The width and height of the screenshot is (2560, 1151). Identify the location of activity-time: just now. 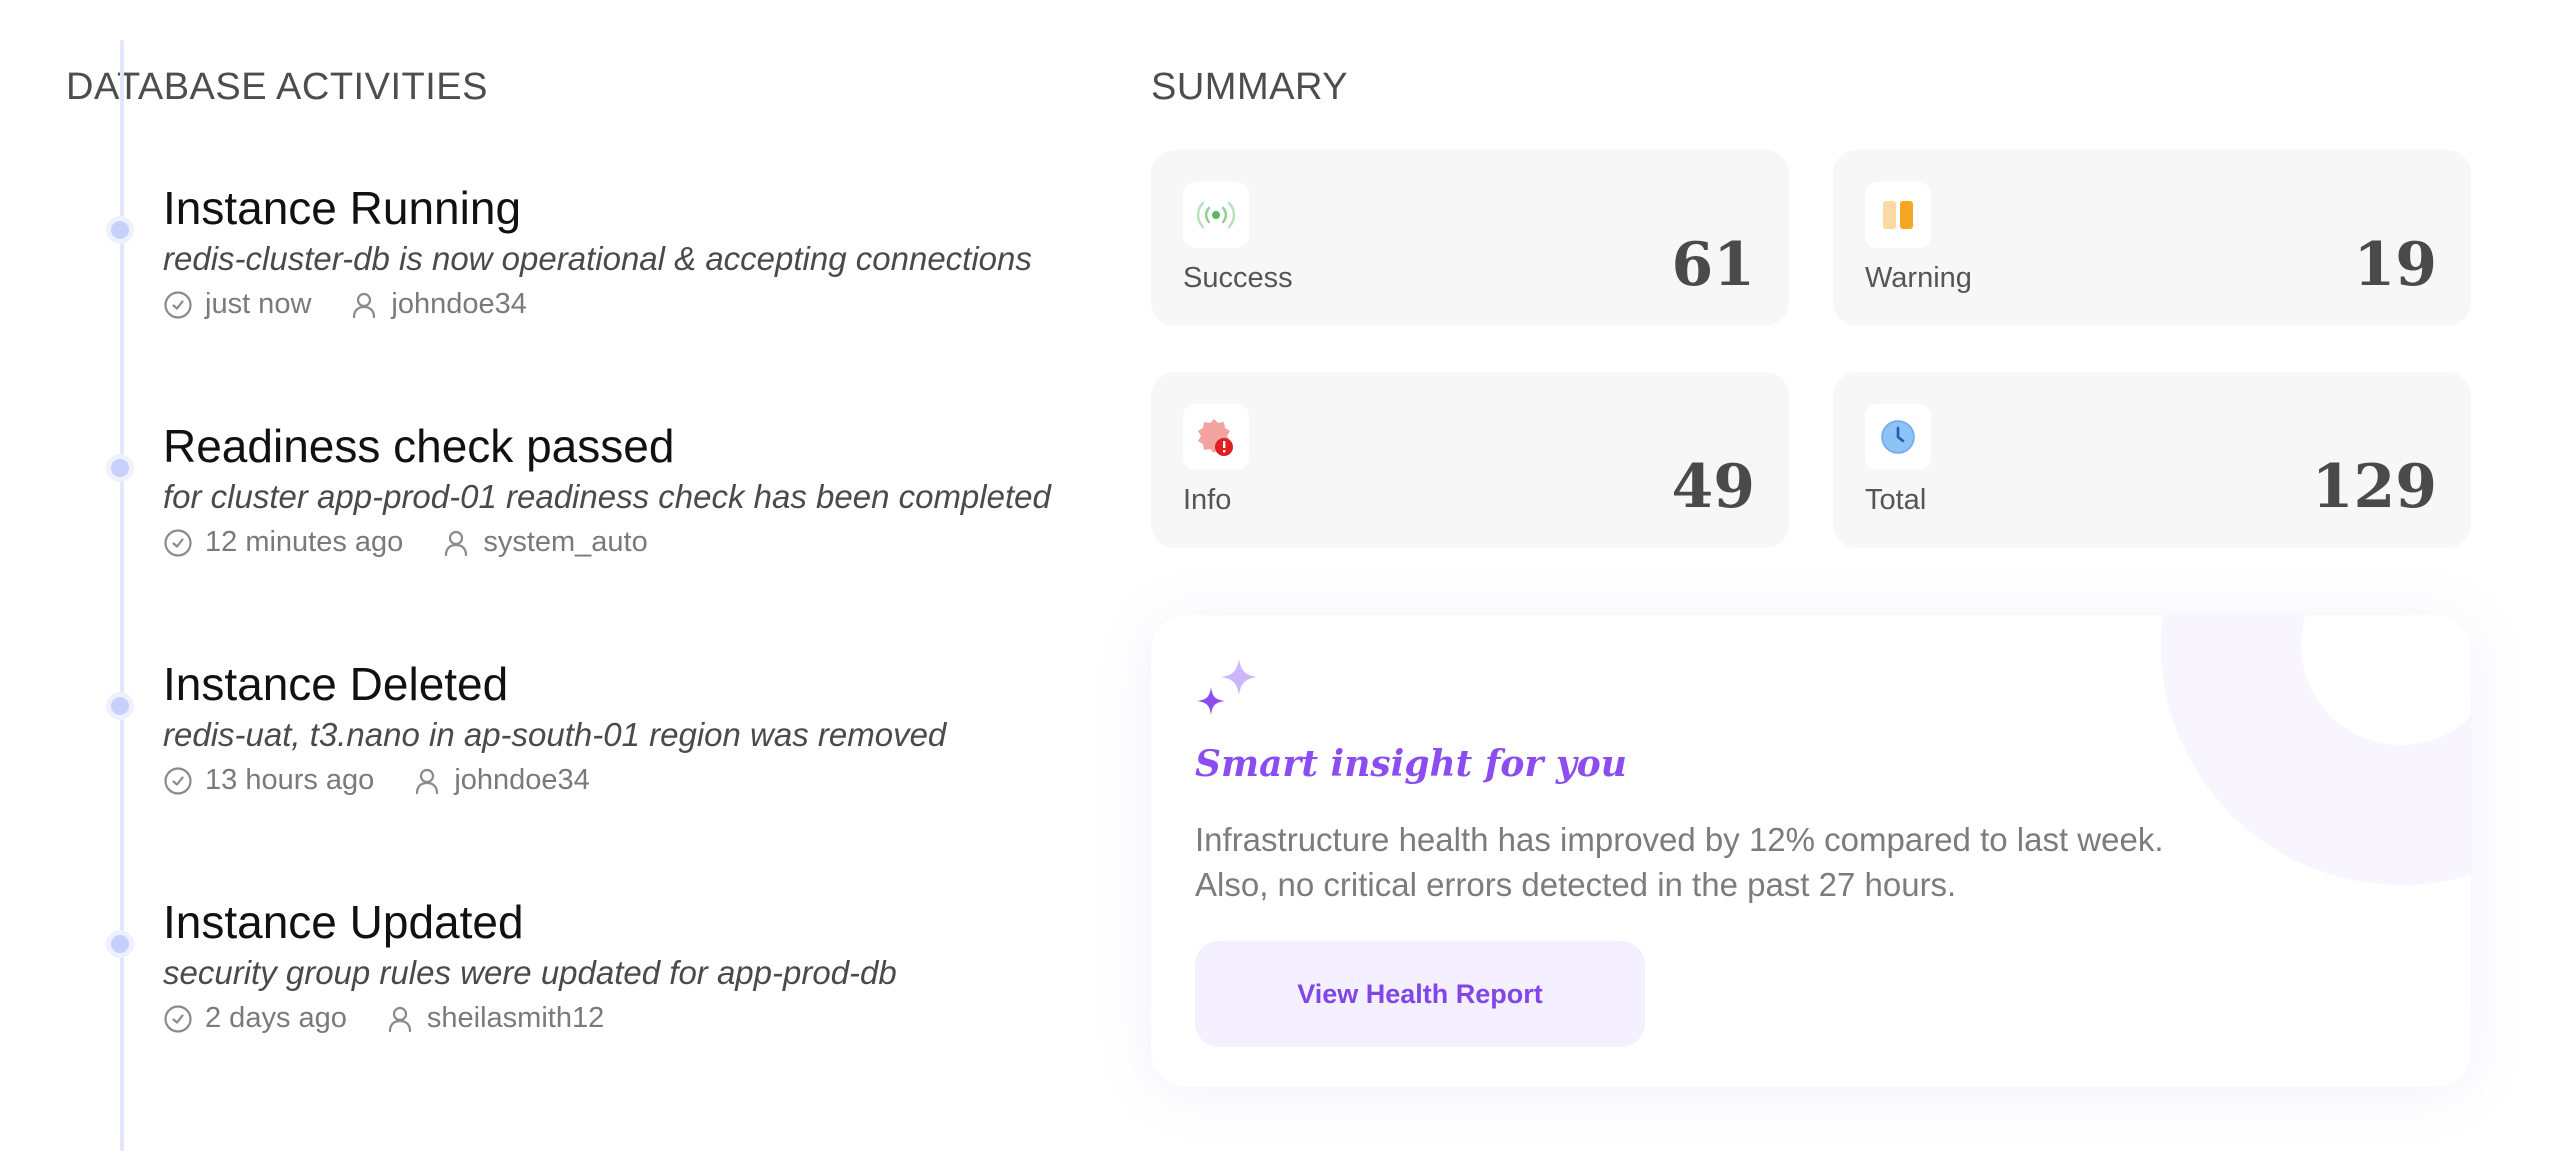
(237, 304).